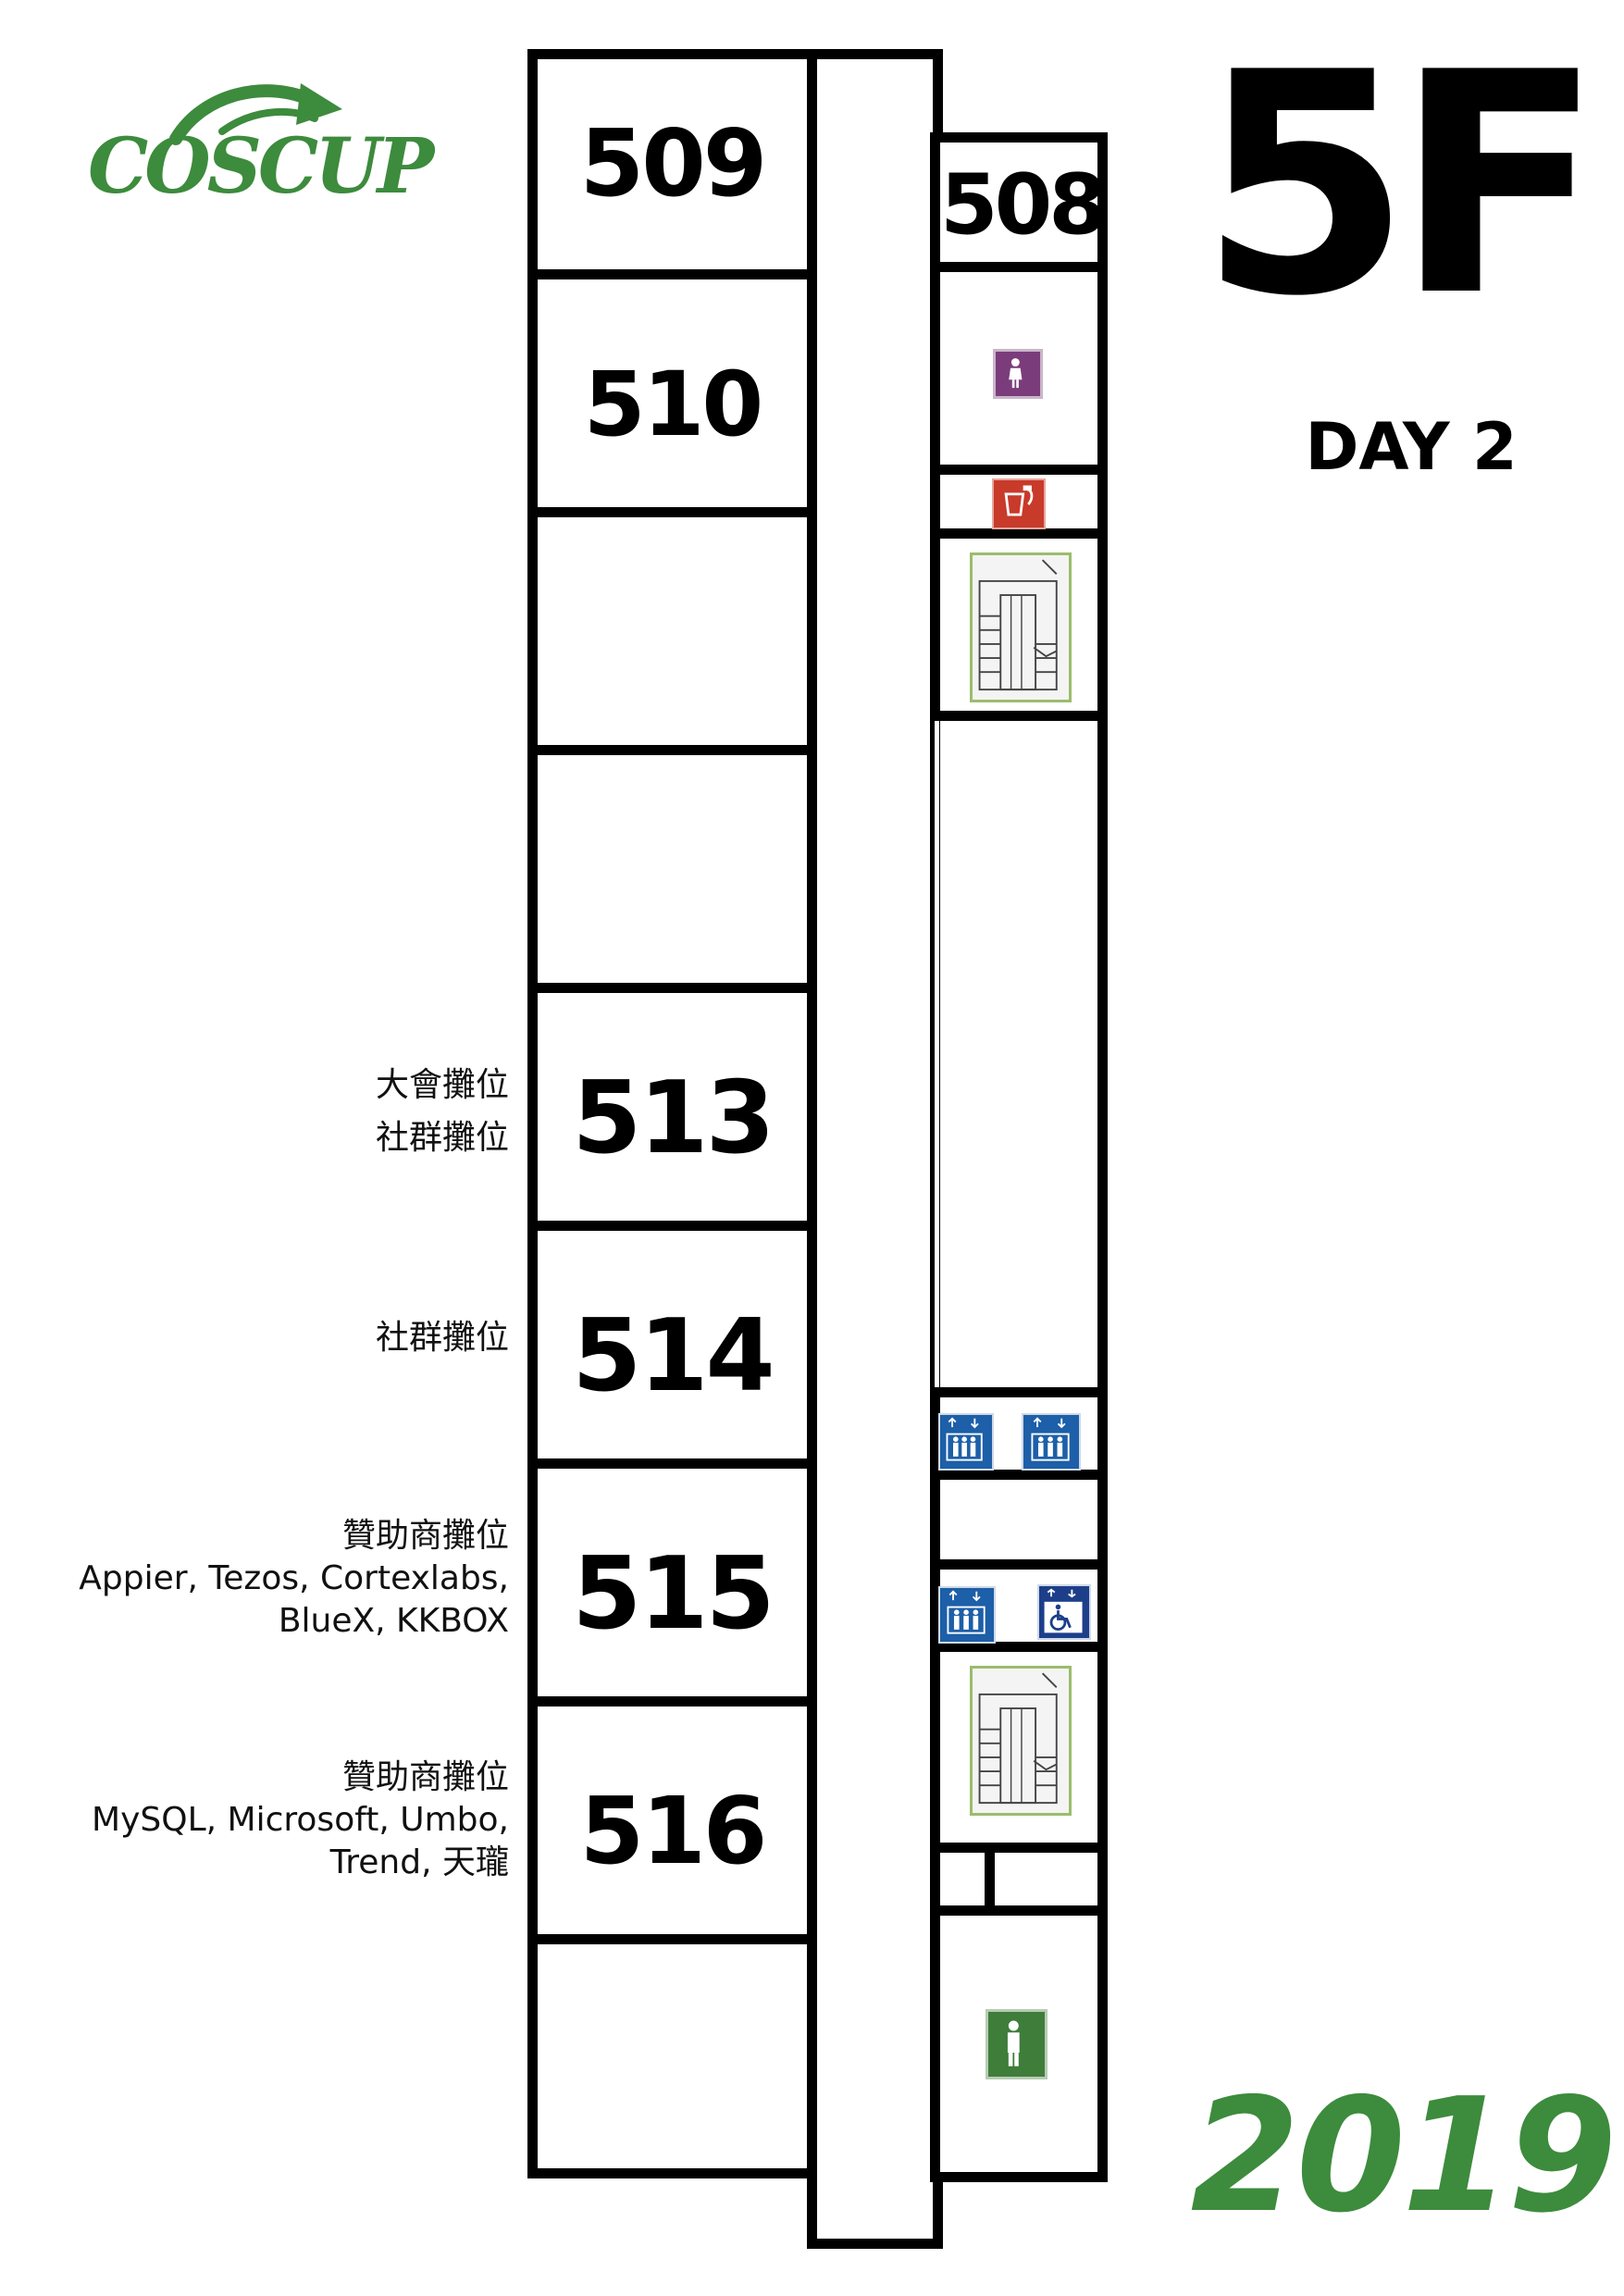 Image resolution: width=1624 pixels, height=2296 pixels. I want to click on room-513: 513, so click(672, 1107).